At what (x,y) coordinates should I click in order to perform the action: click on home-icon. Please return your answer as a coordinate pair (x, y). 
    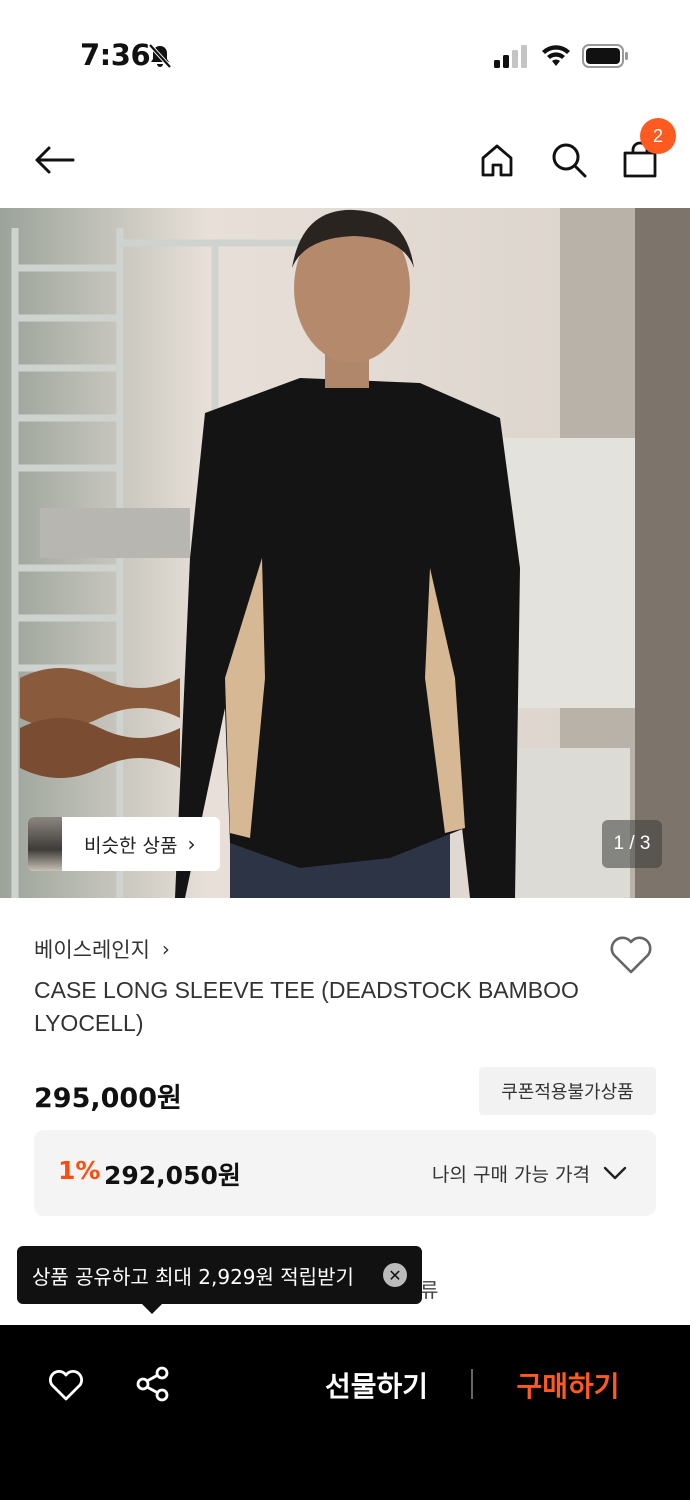
    Looking at the image, I should click on (497, 160).